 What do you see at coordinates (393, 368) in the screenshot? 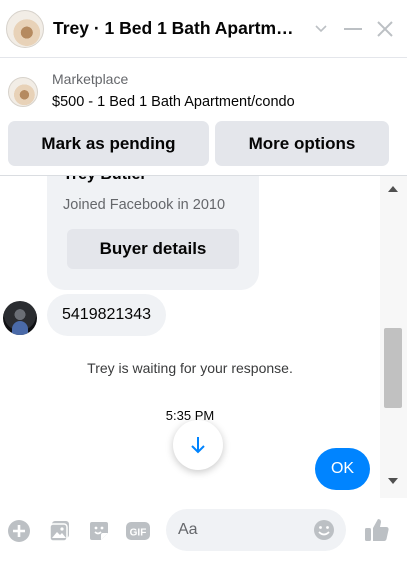
I see `scrollbar-thumb` at bounding box center [393, 368].